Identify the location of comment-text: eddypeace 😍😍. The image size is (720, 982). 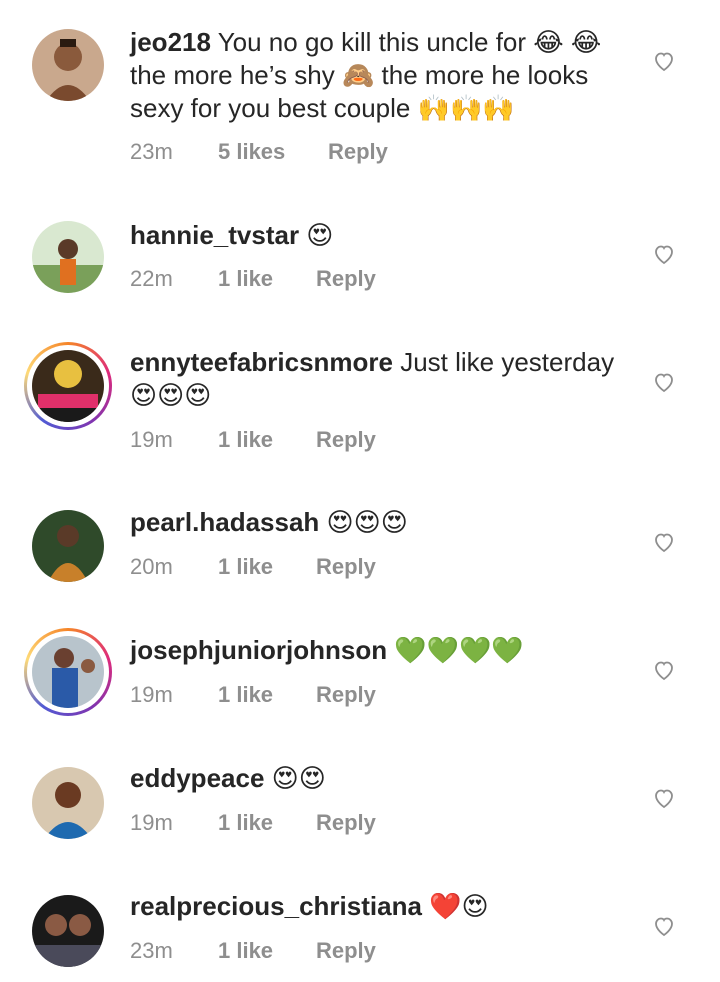
(380, 778).